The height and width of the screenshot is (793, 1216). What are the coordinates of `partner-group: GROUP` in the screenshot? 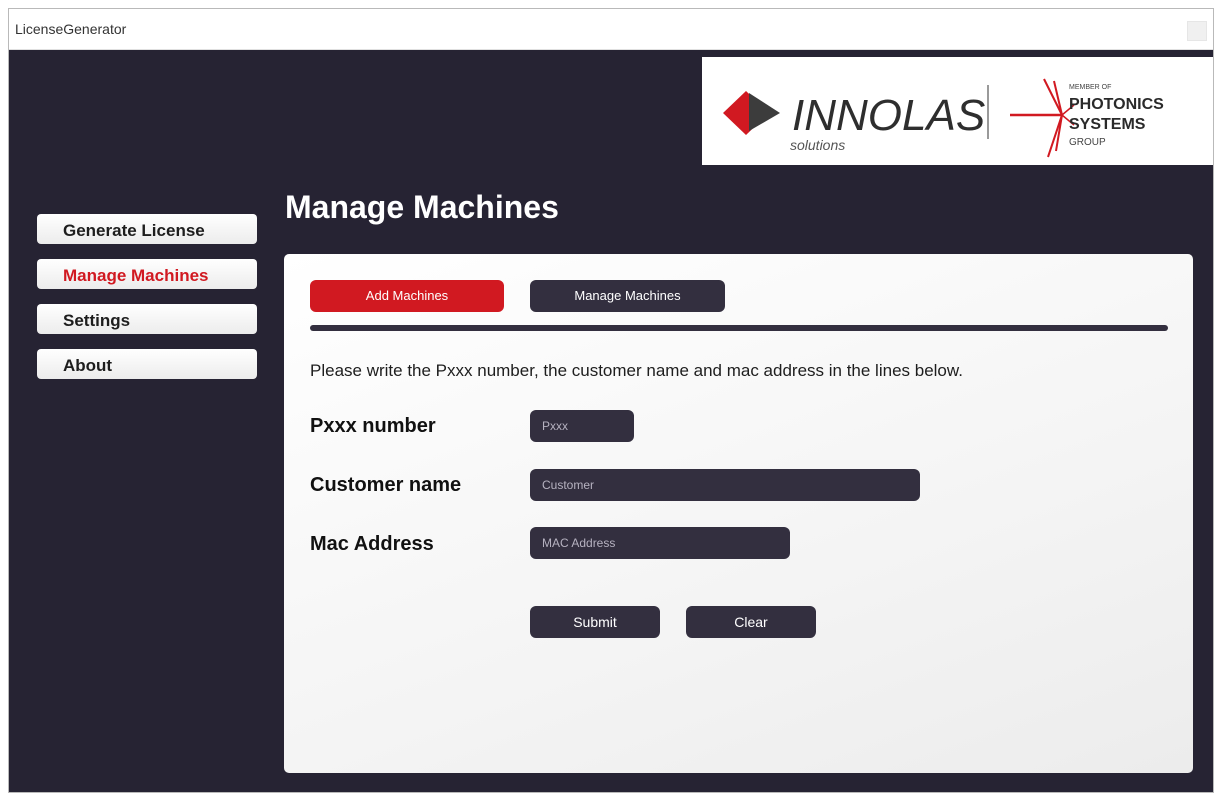 It's located at (1087, 142).